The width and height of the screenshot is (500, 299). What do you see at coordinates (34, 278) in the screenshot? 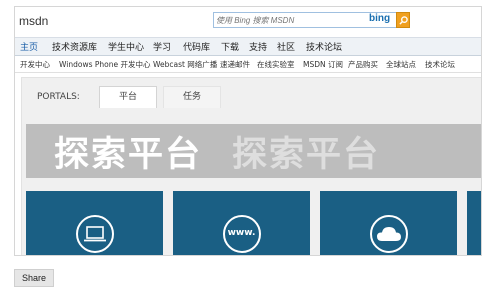
I see `share-button: Share` at bounding box center [34, 278].